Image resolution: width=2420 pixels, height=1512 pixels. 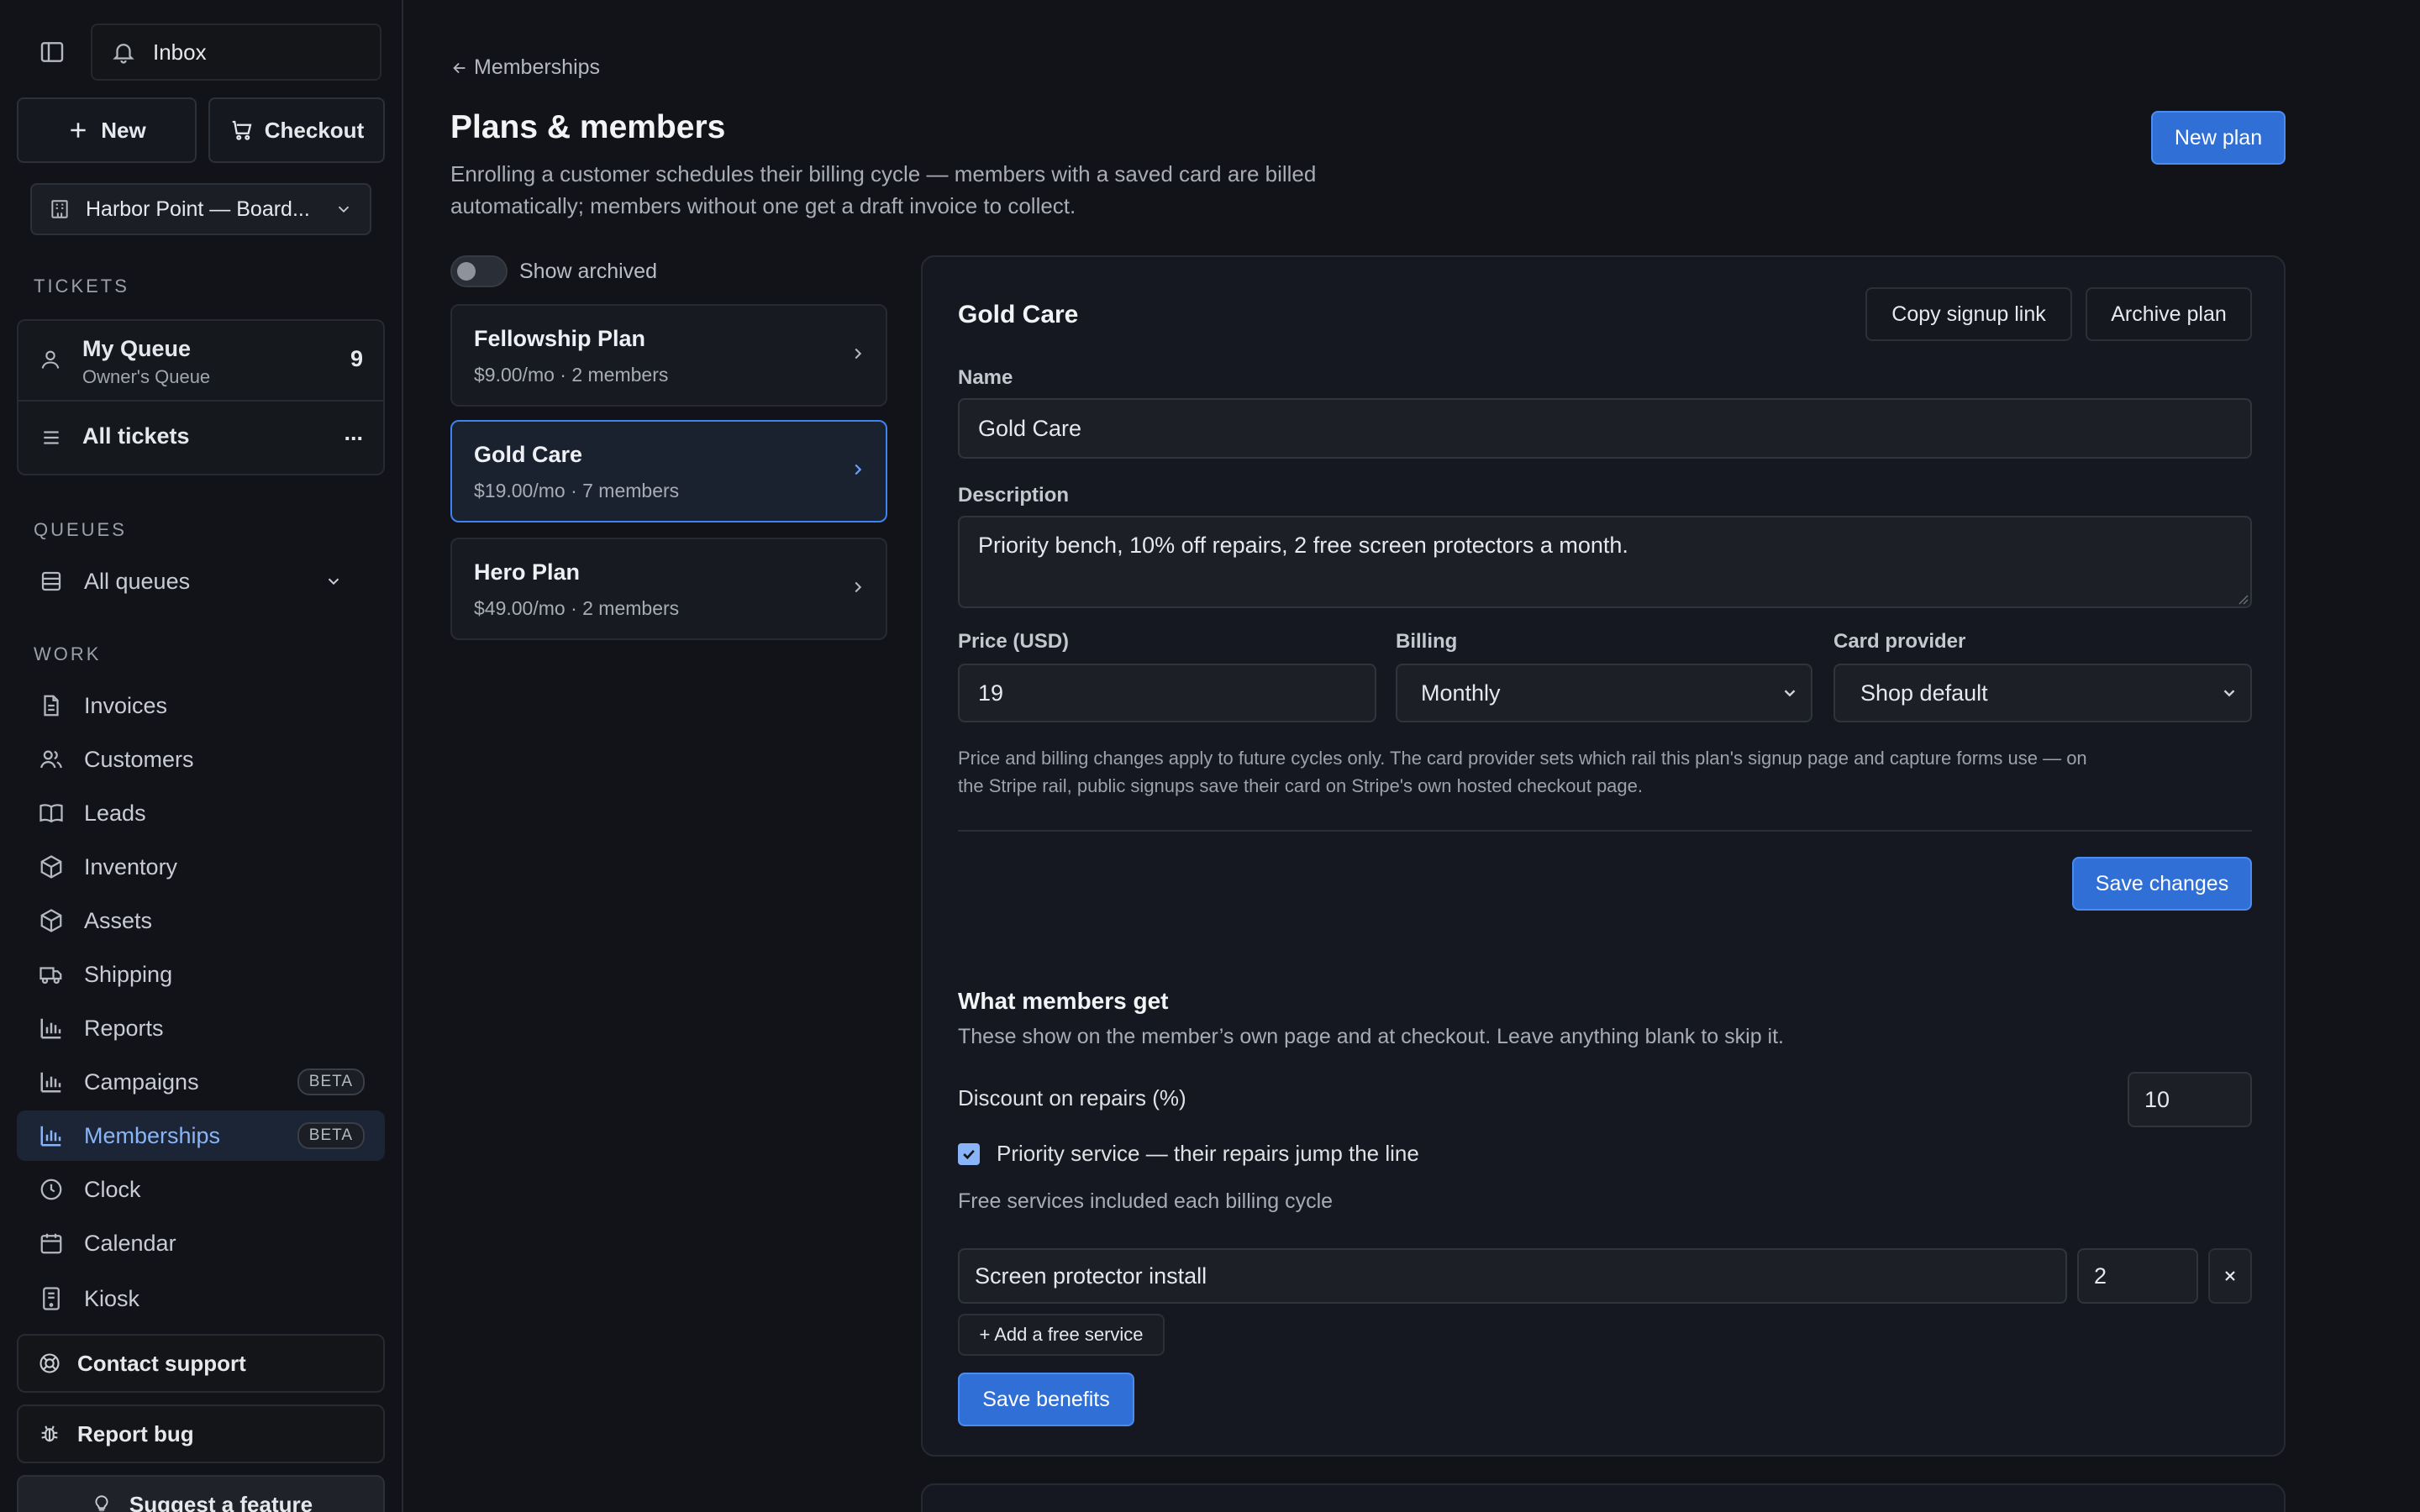 What do you see at coordinates (356, 358) in the screenshot?
I see `my-queue-count: 9` at bounding box center [356, 358].